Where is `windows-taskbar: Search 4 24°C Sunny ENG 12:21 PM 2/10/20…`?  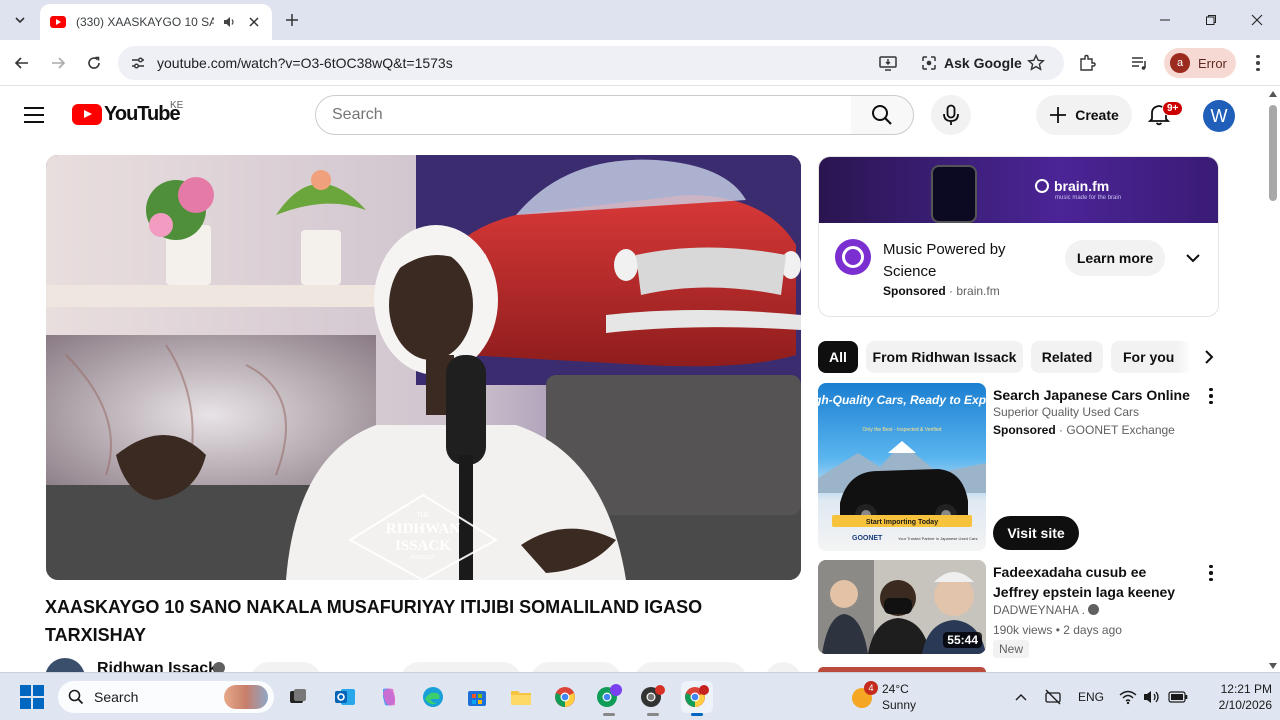
windows-taskbar: Search 4 24°C Sunny ENG 12:21 PM 2/10/20… is located at coordinates (640, 696).